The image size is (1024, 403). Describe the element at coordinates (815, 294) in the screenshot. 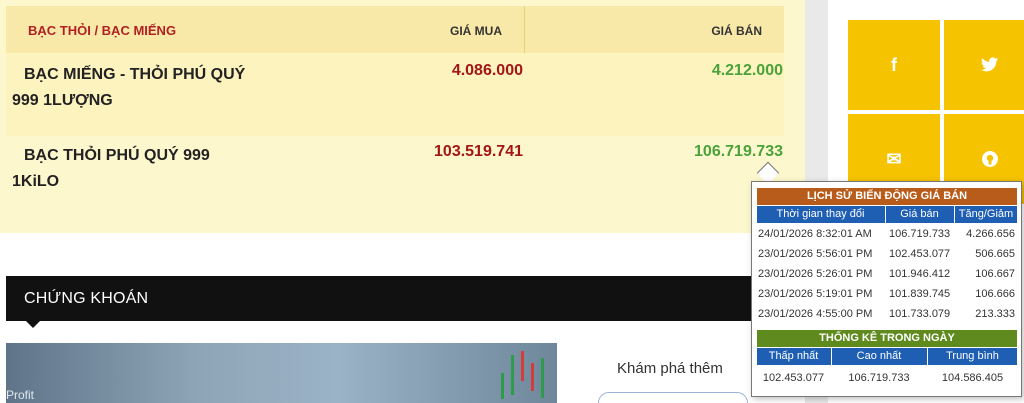

I see `history-time: 23/01/2026 5:19:01 PM` at that location.